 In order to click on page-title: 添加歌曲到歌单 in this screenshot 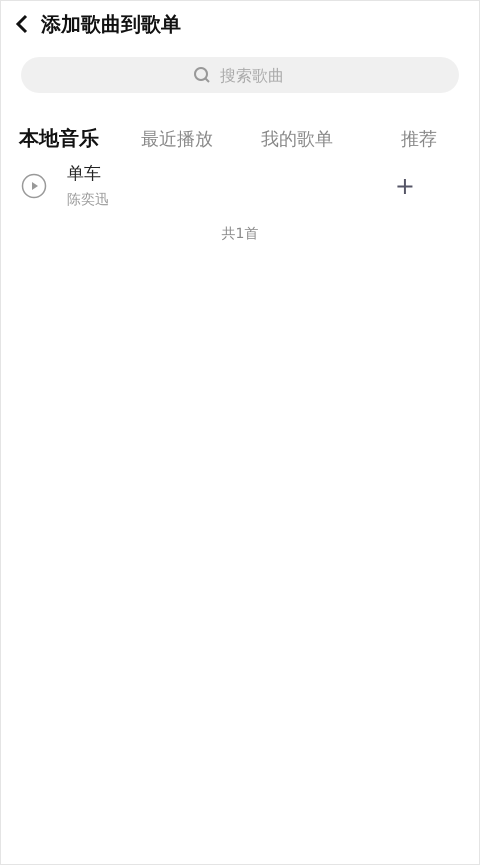, I will do `click(111, 24)`.